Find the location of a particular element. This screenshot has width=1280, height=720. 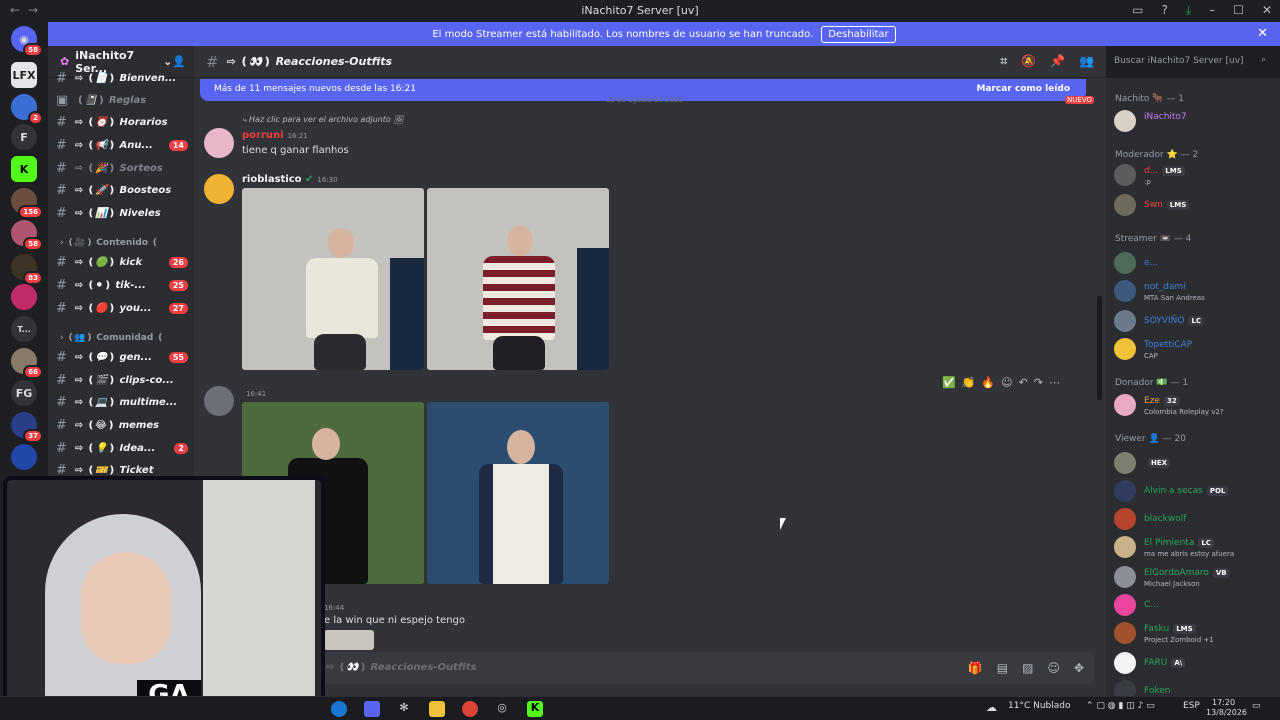

clock-time: 17:20 is located at coordinates (1223, 702).